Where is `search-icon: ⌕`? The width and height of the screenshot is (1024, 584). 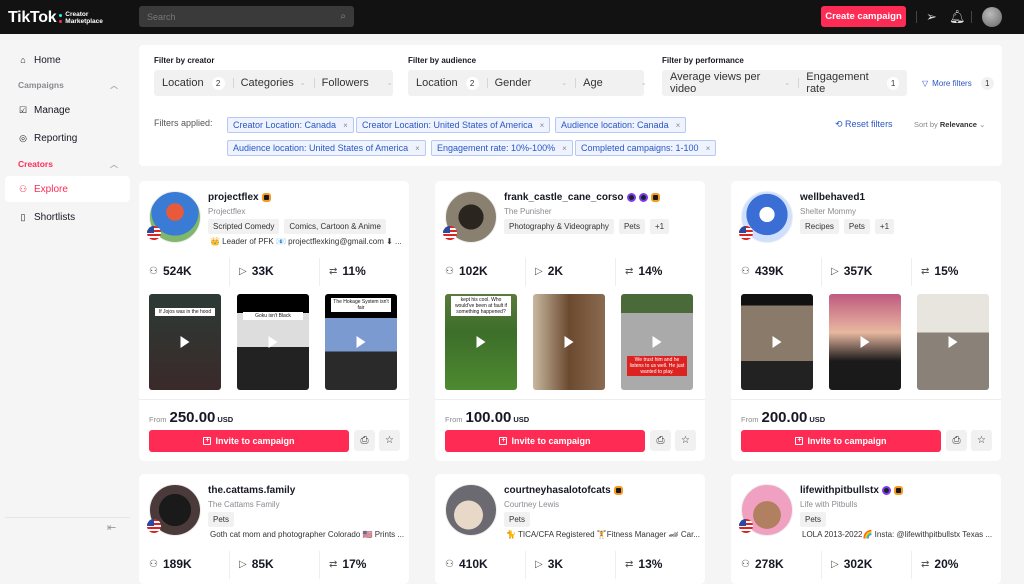 search-icon: ⌕ is located at coordinates (343, 16).